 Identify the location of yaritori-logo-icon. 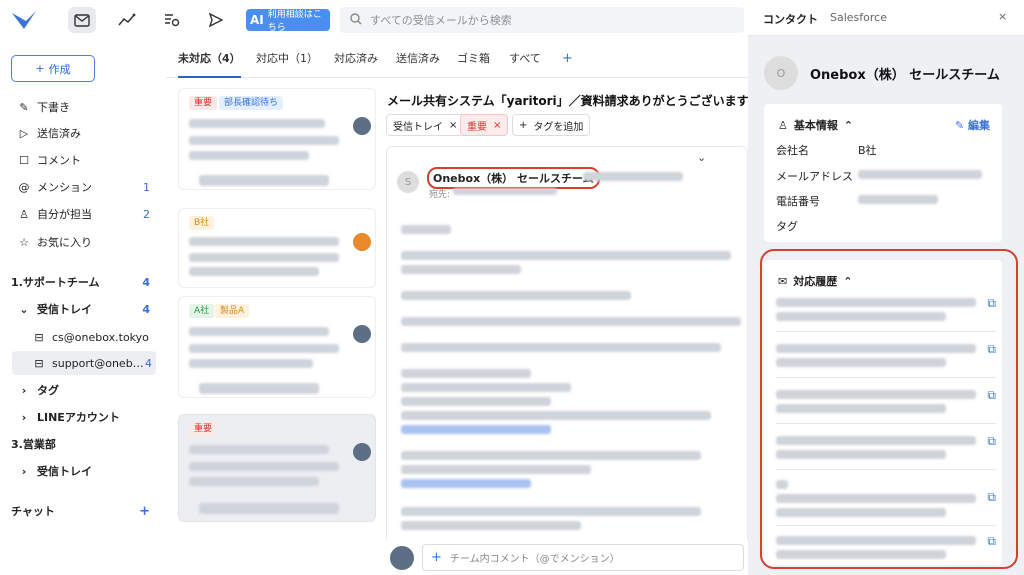
(24, 21).